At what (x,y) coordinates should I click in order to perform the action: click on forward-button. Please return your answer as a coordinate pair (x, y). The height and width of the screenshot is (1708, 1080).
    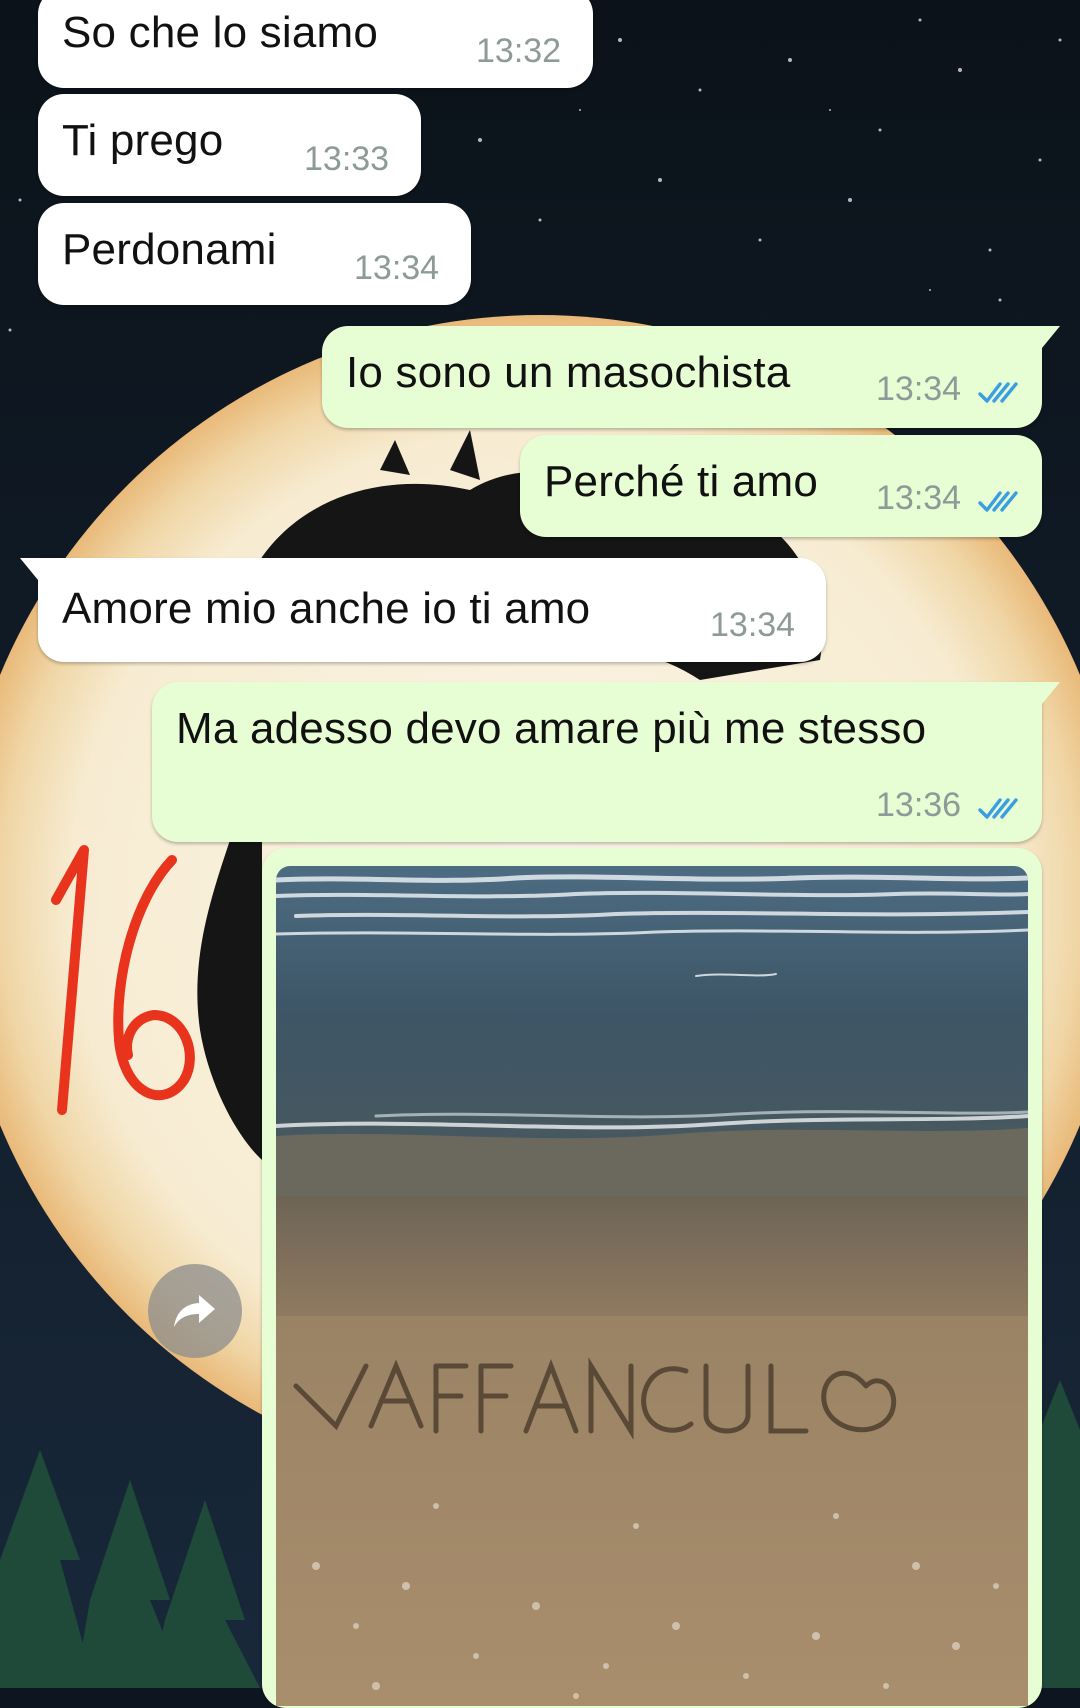
    Looking at the image, I should click on (195, 1311).